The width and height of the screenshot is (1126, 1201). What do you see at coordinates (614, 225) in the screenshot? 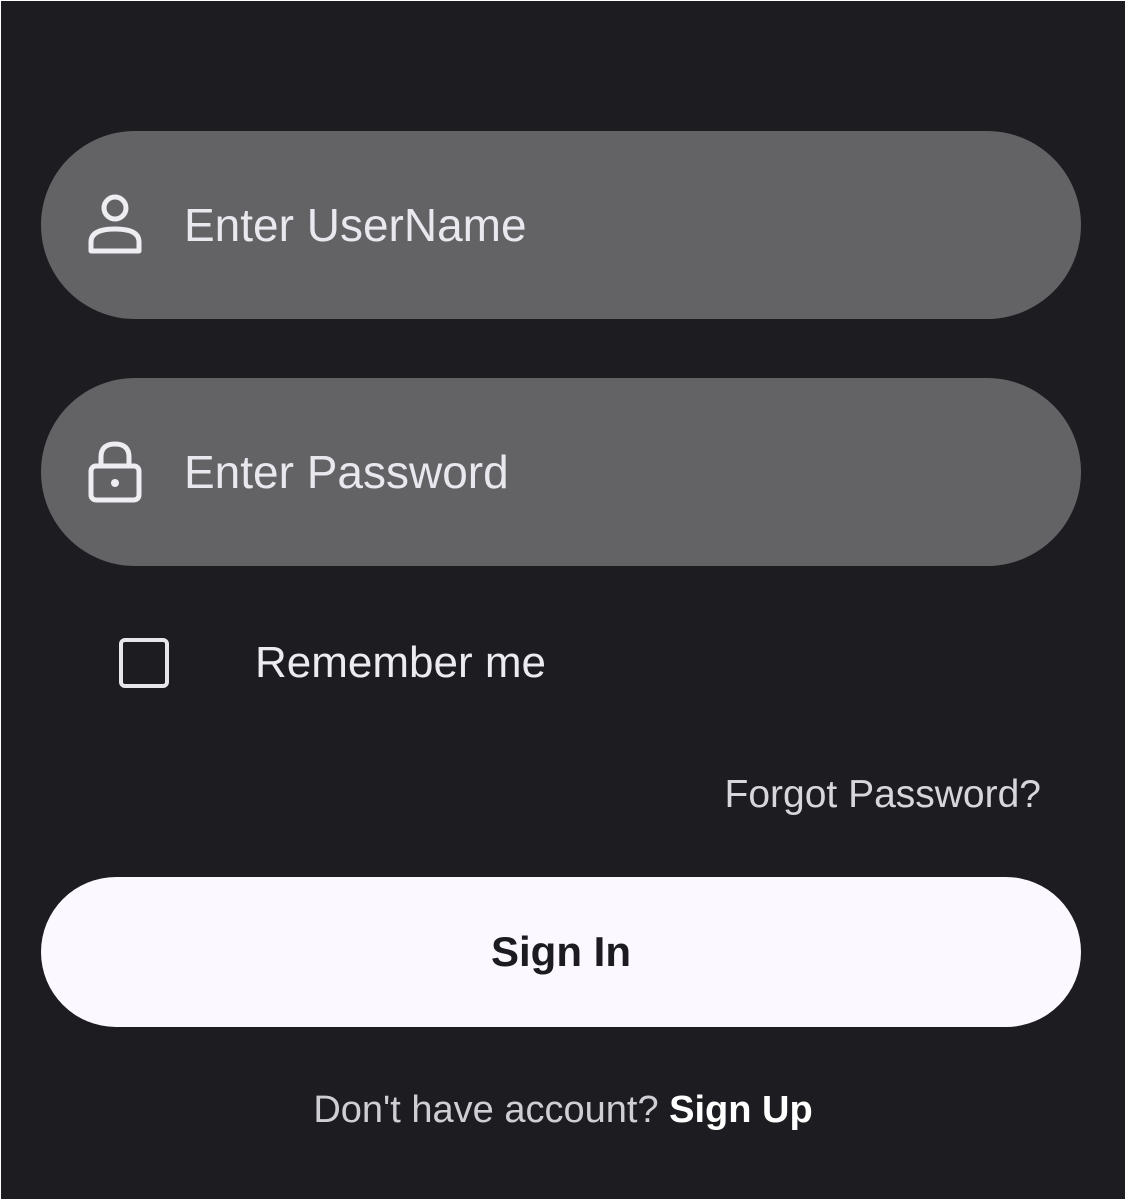
I see `username-input` at bounding box center [614, 225].